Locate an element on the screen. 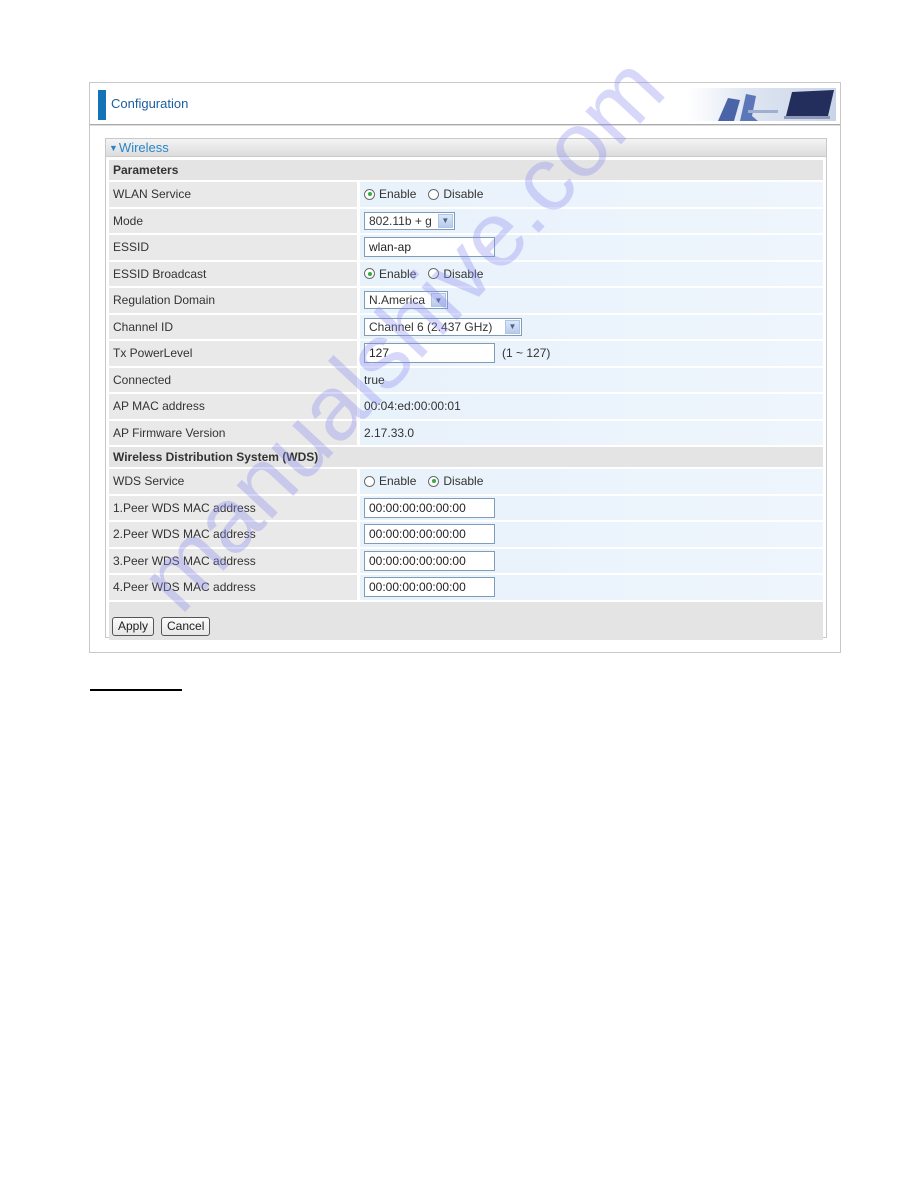  row-connected: Connected true is located at coordinates (466, 379).